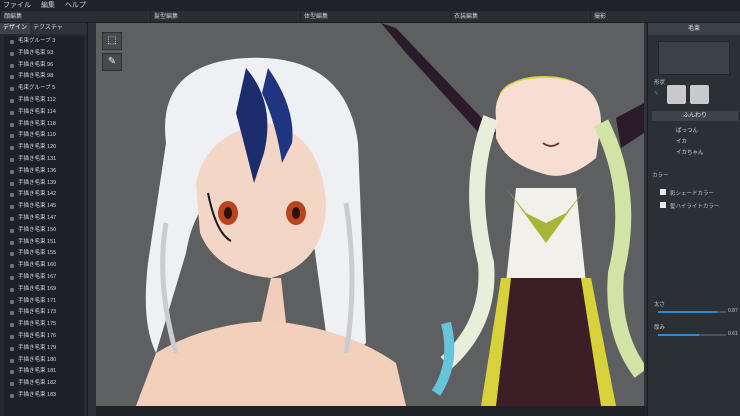  I want to click on hair-strand-item: 手描き毛束 118, so click(44, 125).